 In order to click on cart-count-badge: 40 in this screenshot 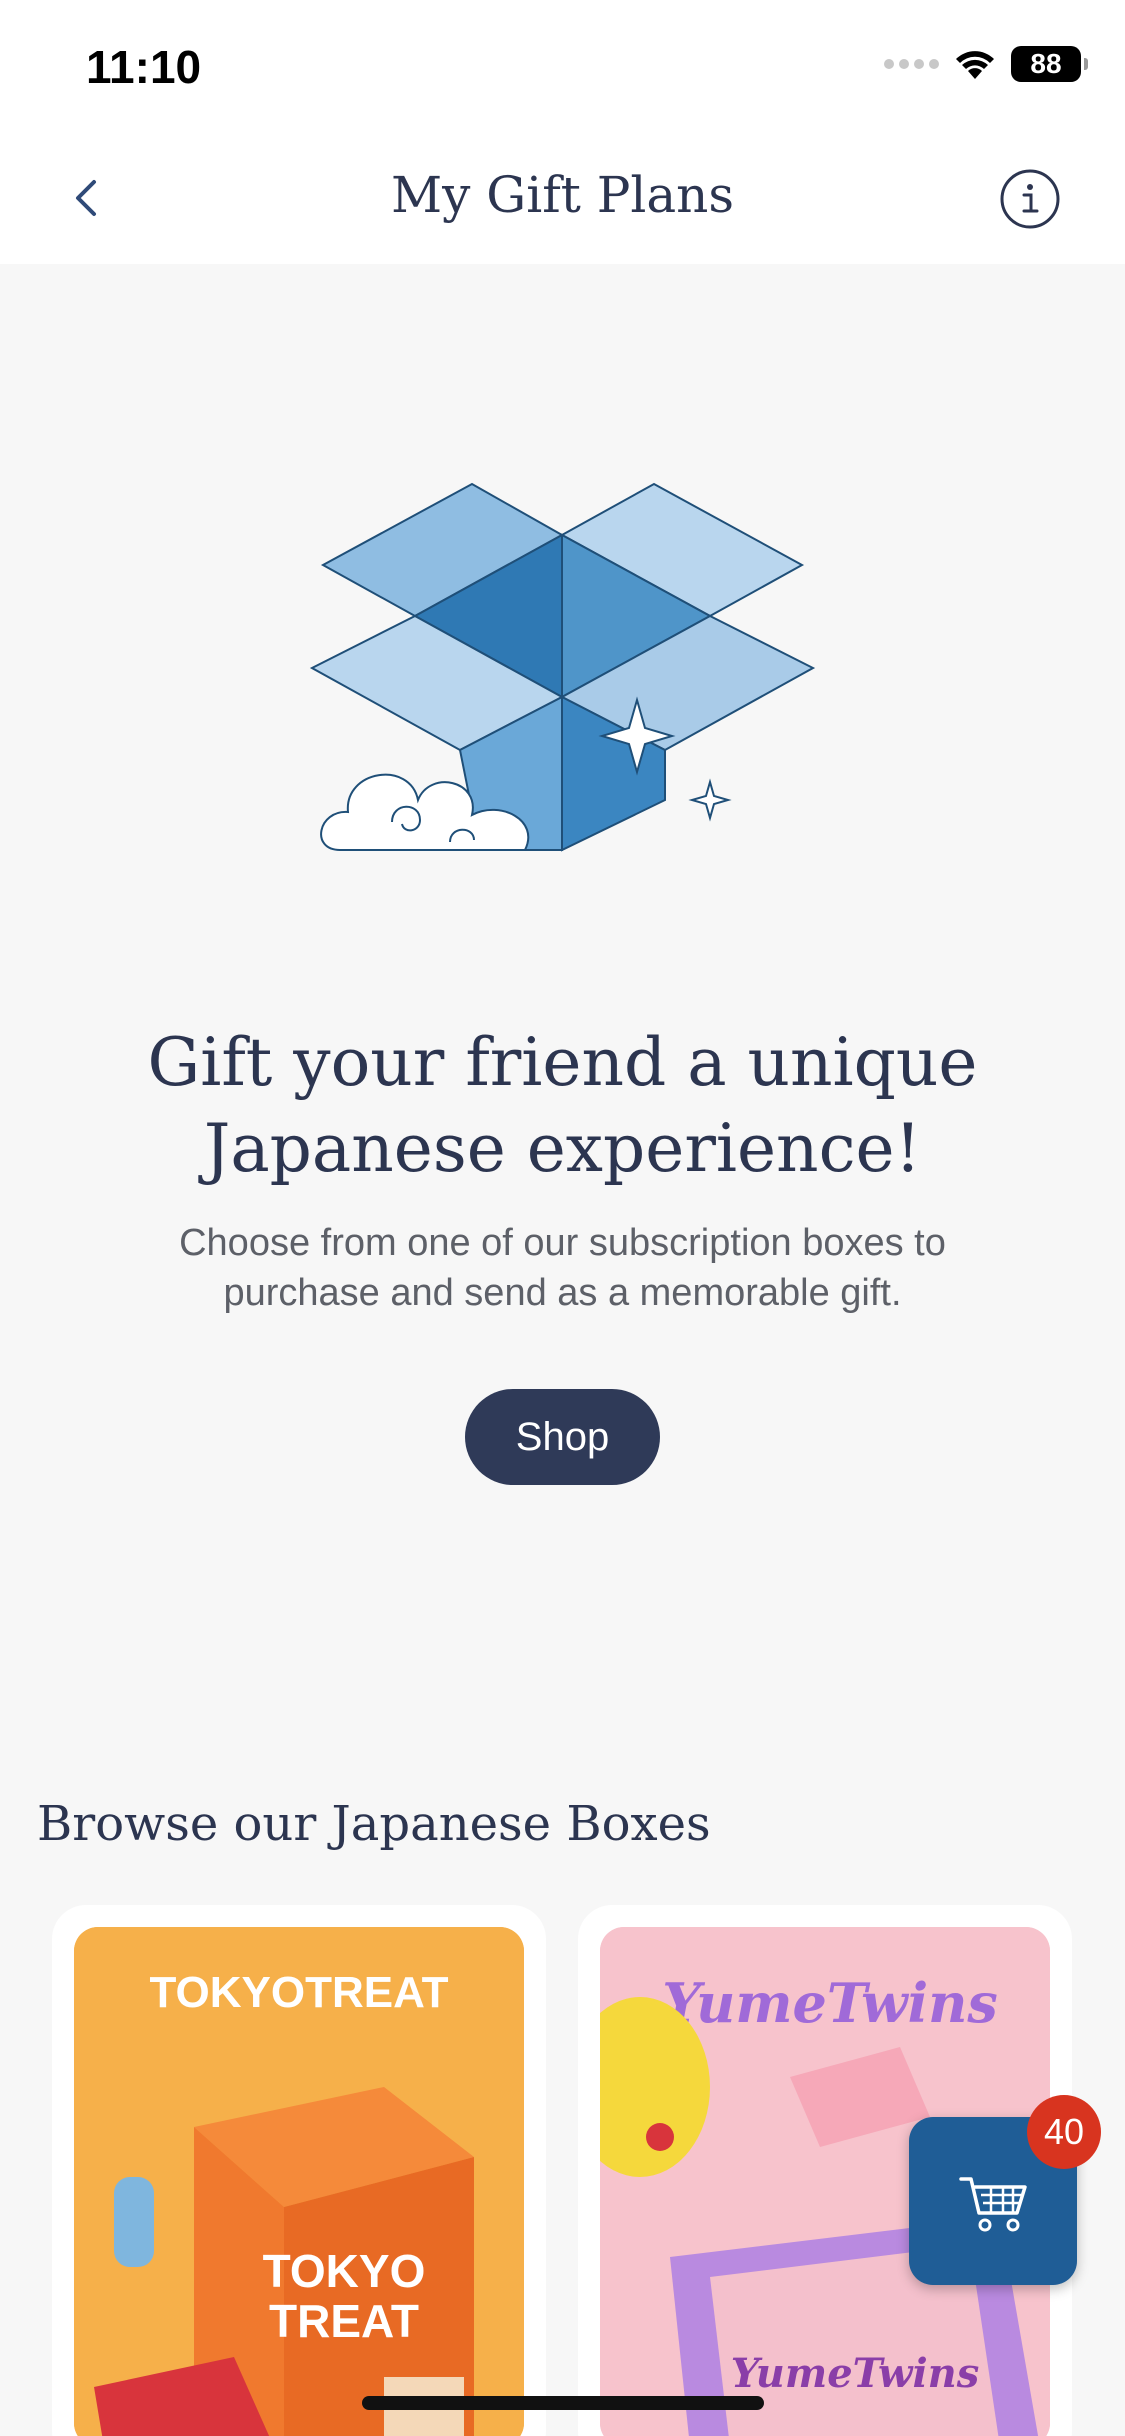, I will do `click(1064, 2132)`.